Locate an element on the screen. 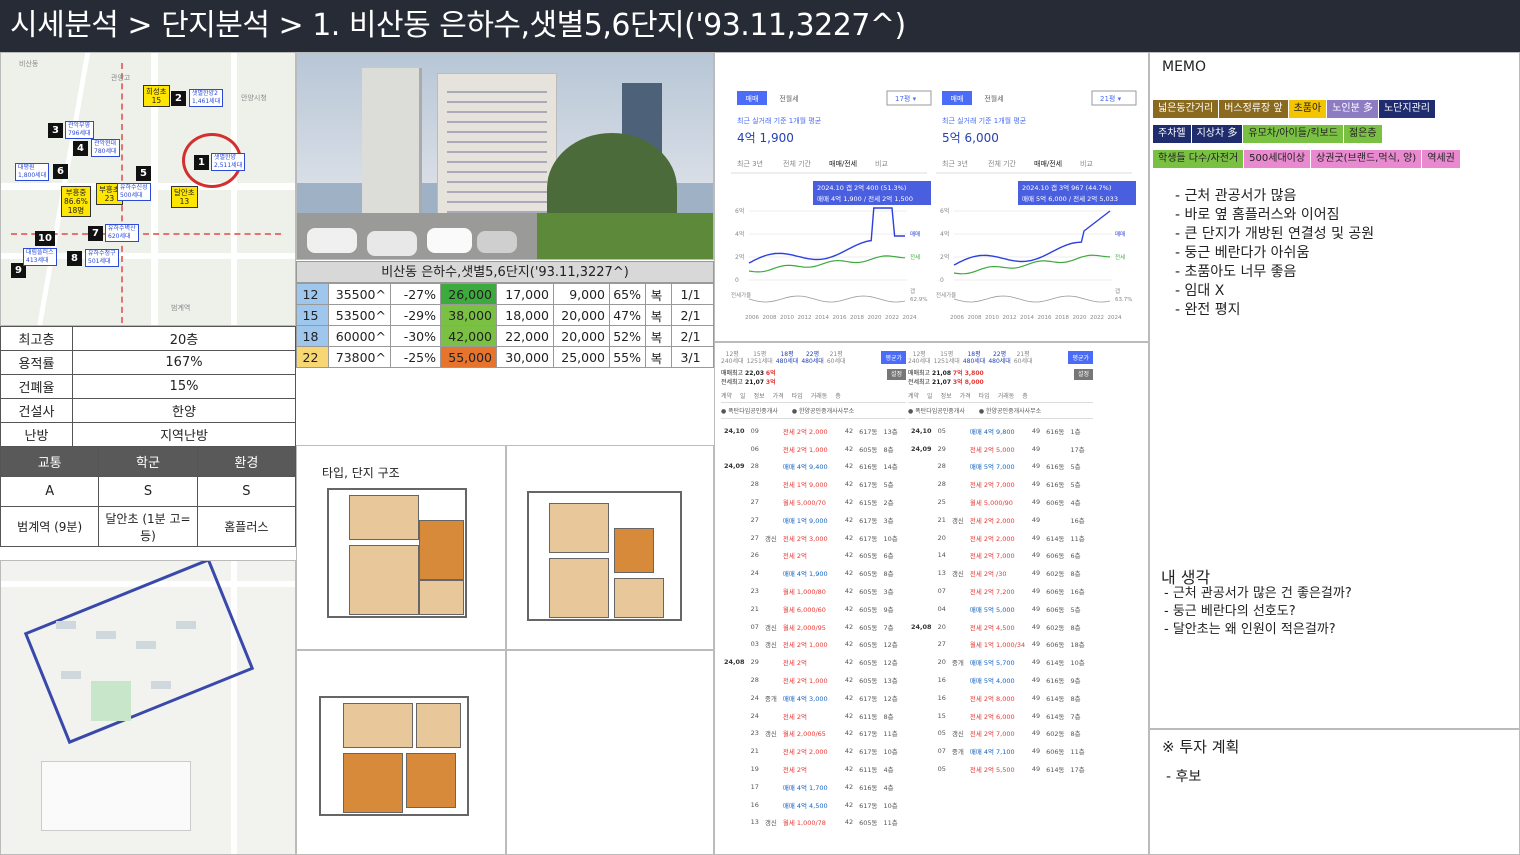  trade-row: 28 매매 5억 7,000 49 616동 5층 is located at coordinates (998, 467).